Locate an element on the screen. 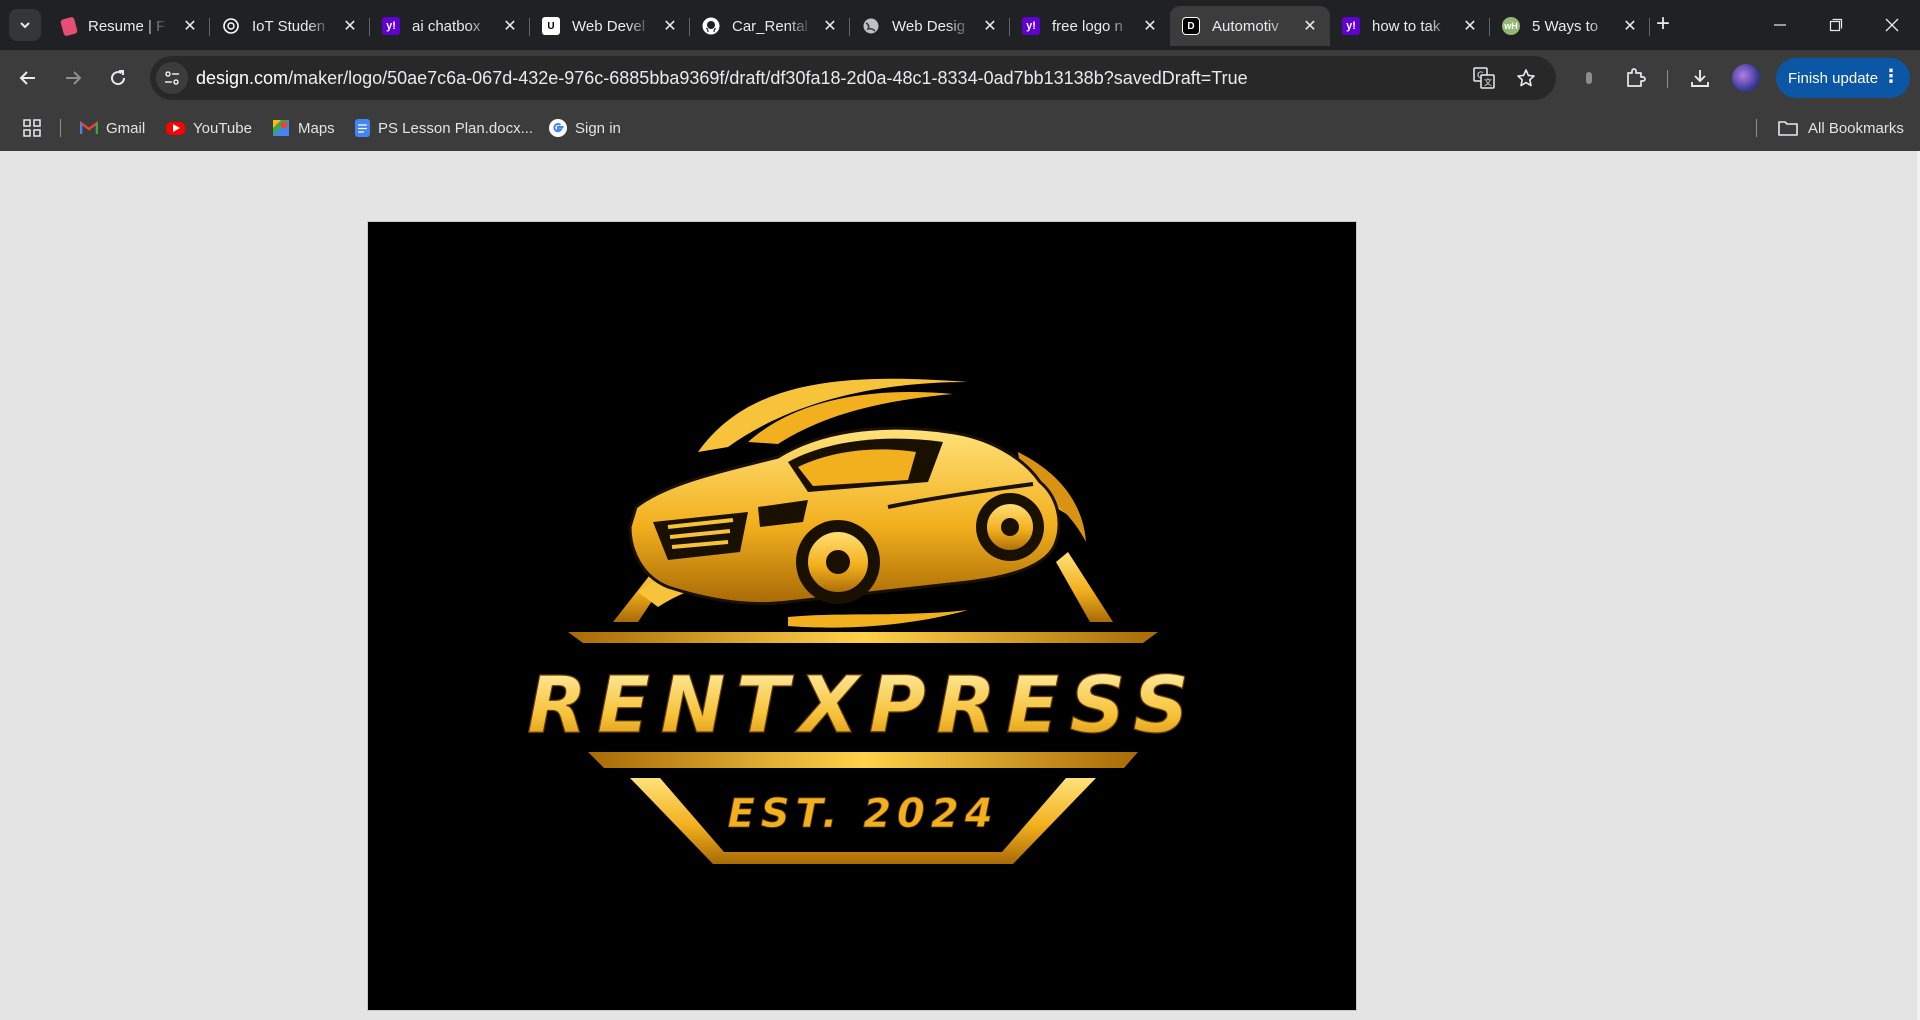 The image size is (1920, 1020). window-close-button is located at coordinates (1892, 25).